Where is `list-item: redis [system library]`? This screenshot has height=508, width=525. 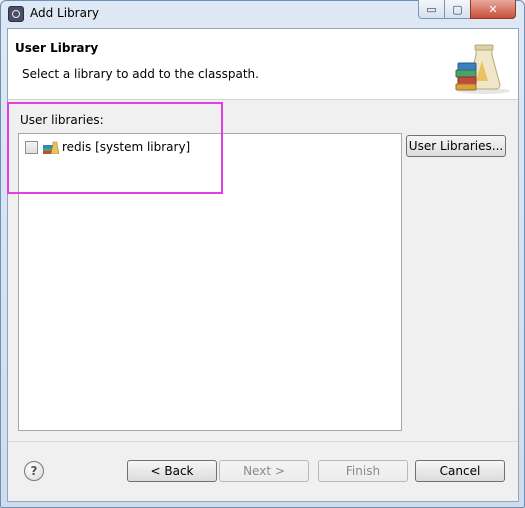 list-item: redis [system library] is located at coordinates (107, 147).